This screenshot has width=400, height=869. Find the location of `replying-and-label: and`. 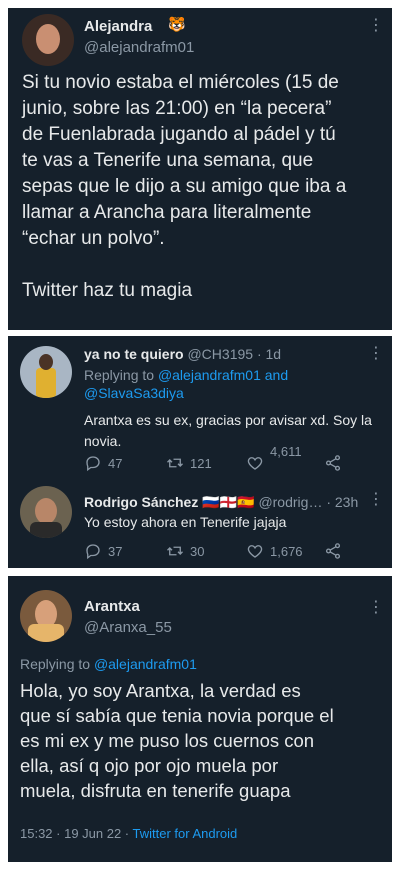

replying-and-label: and is located at coordinates (274, 375).